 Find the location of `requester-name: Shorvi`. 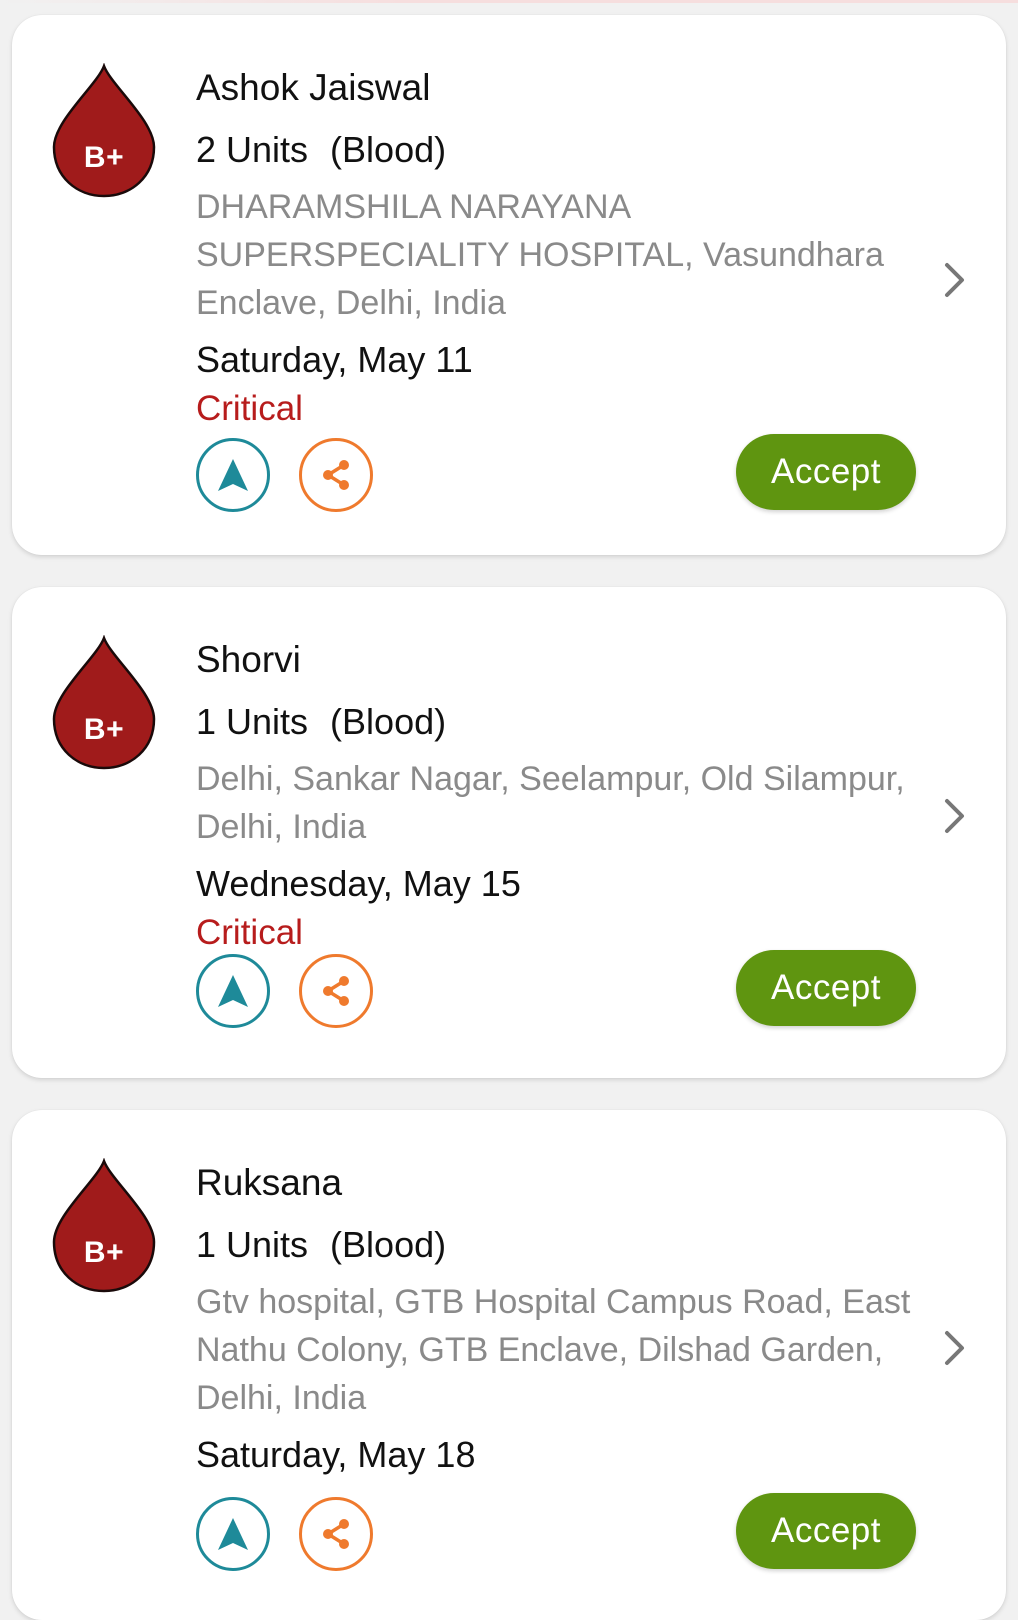

requester-name: Shorvi is located at coordinates (248, 659).